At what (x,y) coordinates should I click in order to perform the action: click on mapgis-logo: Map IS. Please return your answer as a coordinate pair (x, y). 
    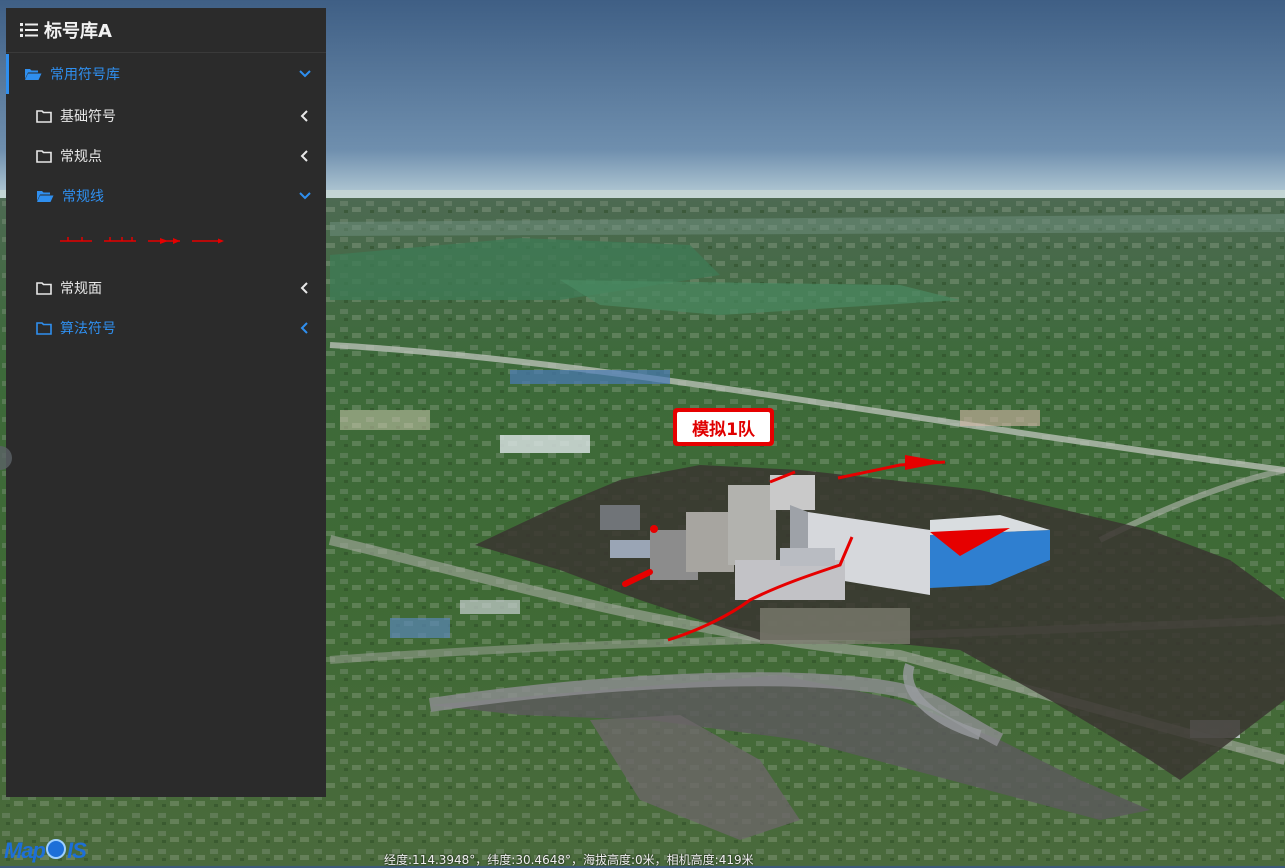
    Looking at the image, I should click on (45, 851).